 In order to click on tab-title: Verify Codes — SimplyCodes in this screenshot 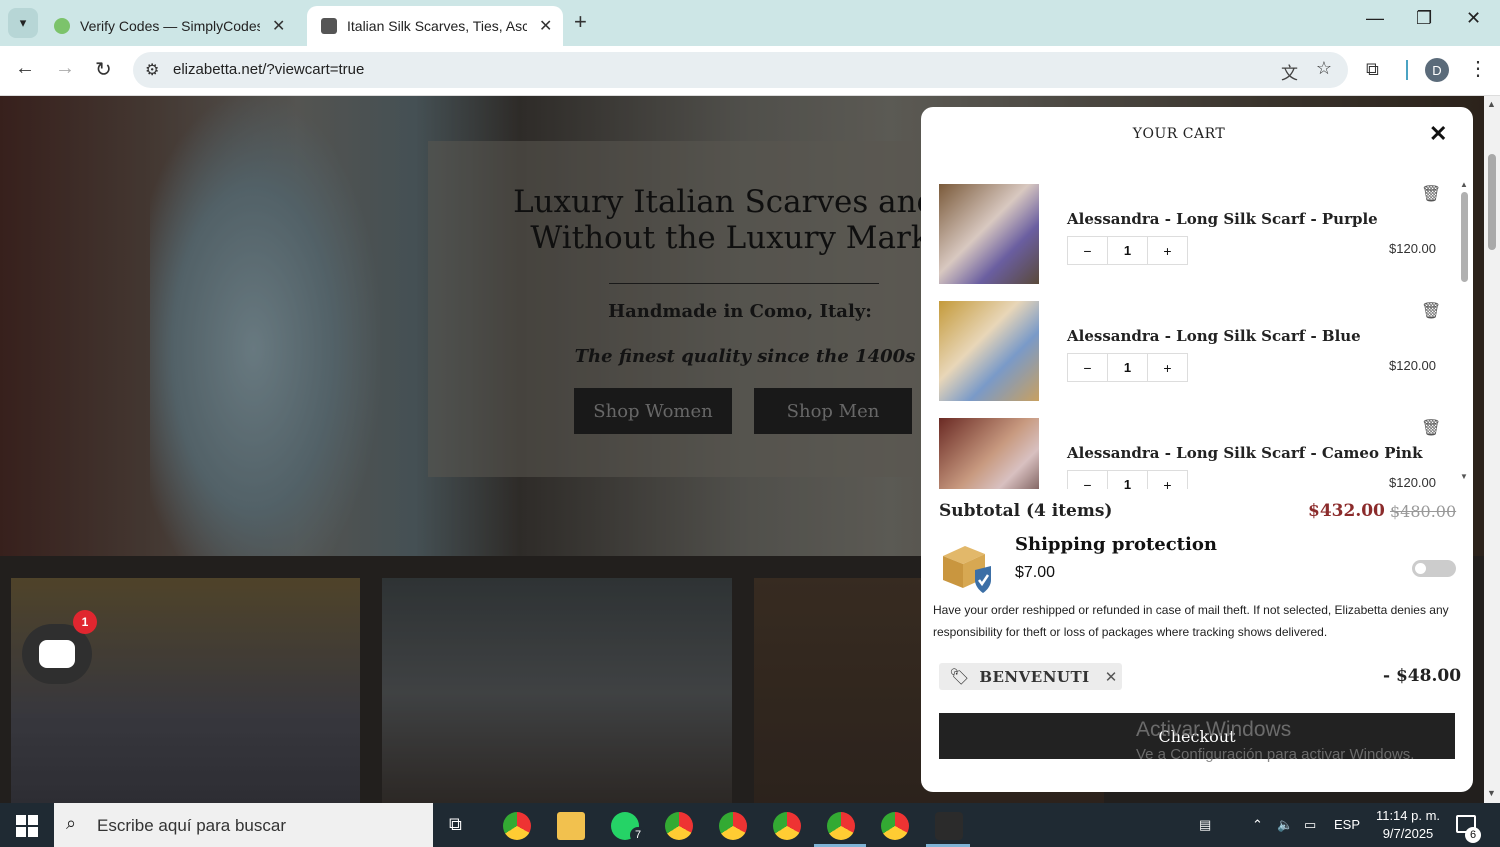, I will do `click(170, 26)`.